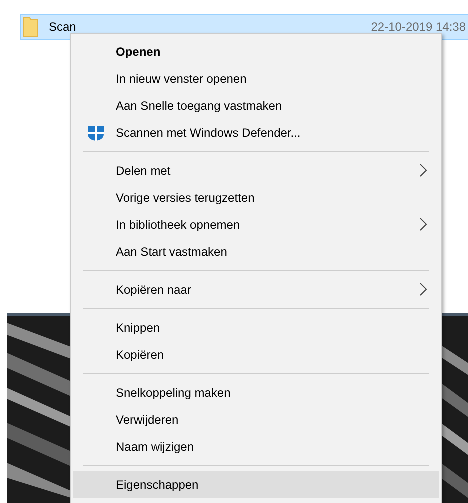 Image resolution: width=468 pixels, height=503 pixels. Describe the element at coordinates (199, 105) in the screenshot. I see `menu-item-label: Aan Snelle toegang vastmaken` at that location.